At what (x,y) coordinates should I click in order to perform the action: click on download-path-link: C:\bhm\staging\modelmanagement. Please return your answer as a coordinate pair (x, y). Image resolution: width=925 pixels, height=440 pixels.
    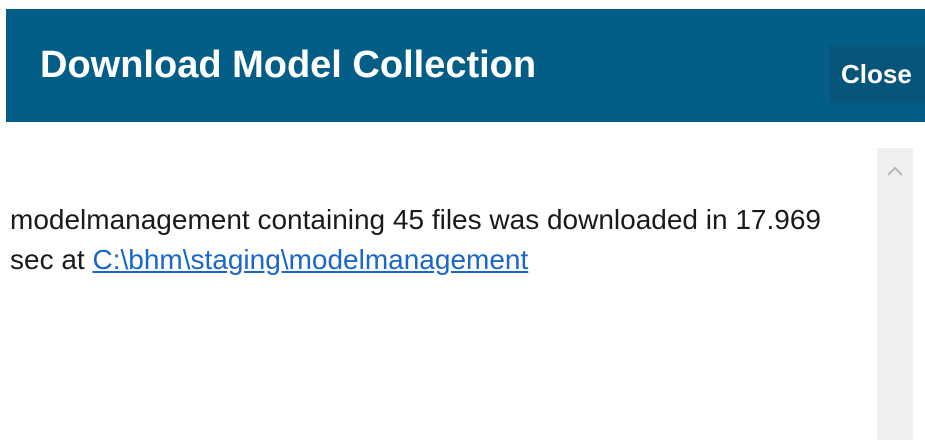
    Looking at the image, I should click on (310, 259).